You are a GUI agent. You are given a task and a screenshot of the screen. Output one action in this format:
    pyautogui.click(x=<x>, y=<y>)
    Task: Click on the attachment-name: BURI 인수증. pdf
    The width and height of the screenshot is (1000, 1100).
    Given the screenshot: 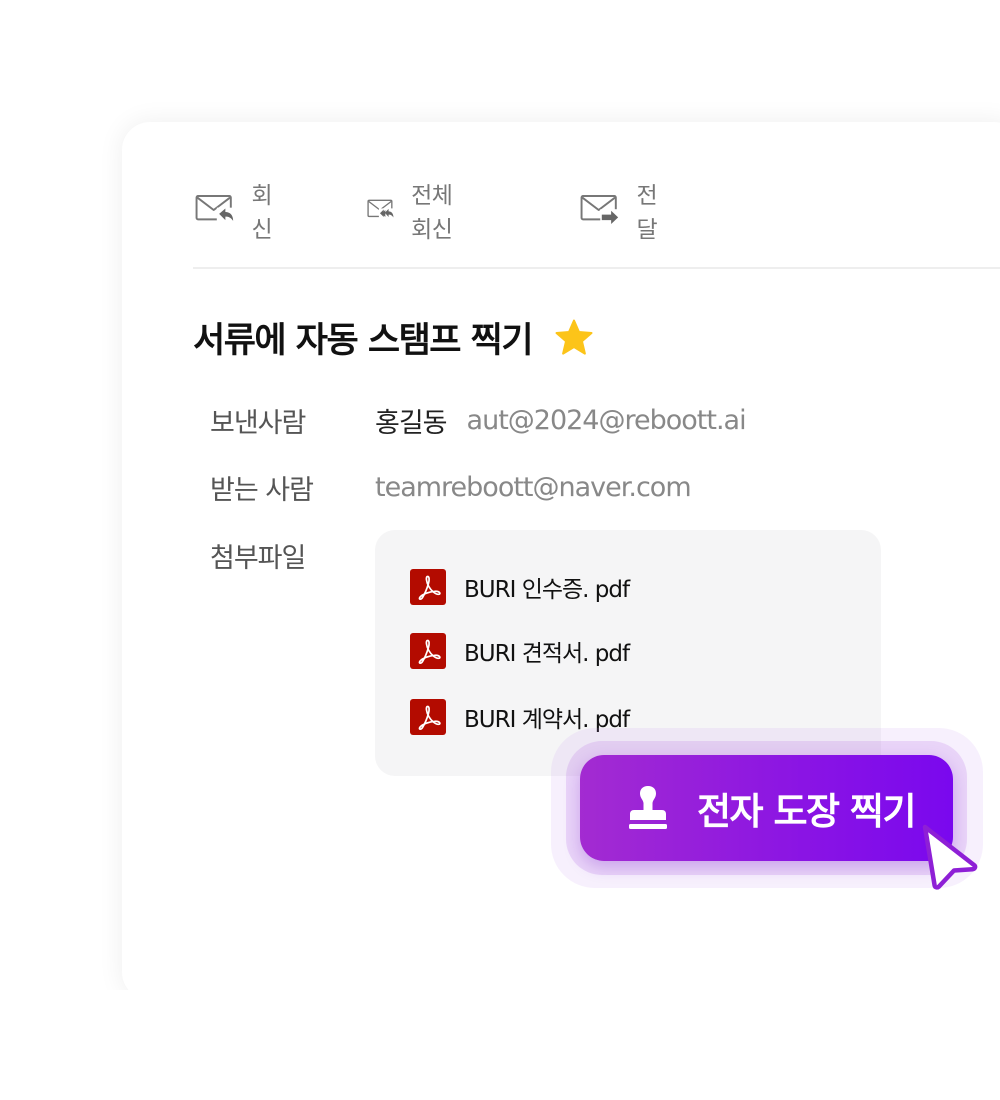 What is the action you would take?
    pyautogui.click(x=547, y=590)
    